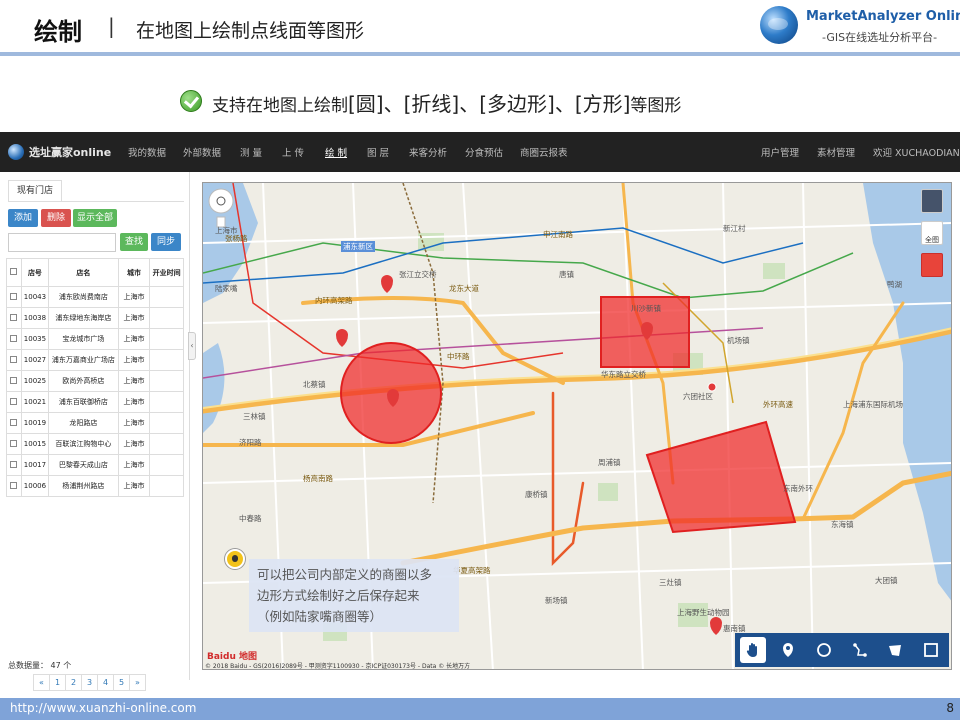  I want to click on nav-trade-area-report: 商圈云报表, so click(544, 152).